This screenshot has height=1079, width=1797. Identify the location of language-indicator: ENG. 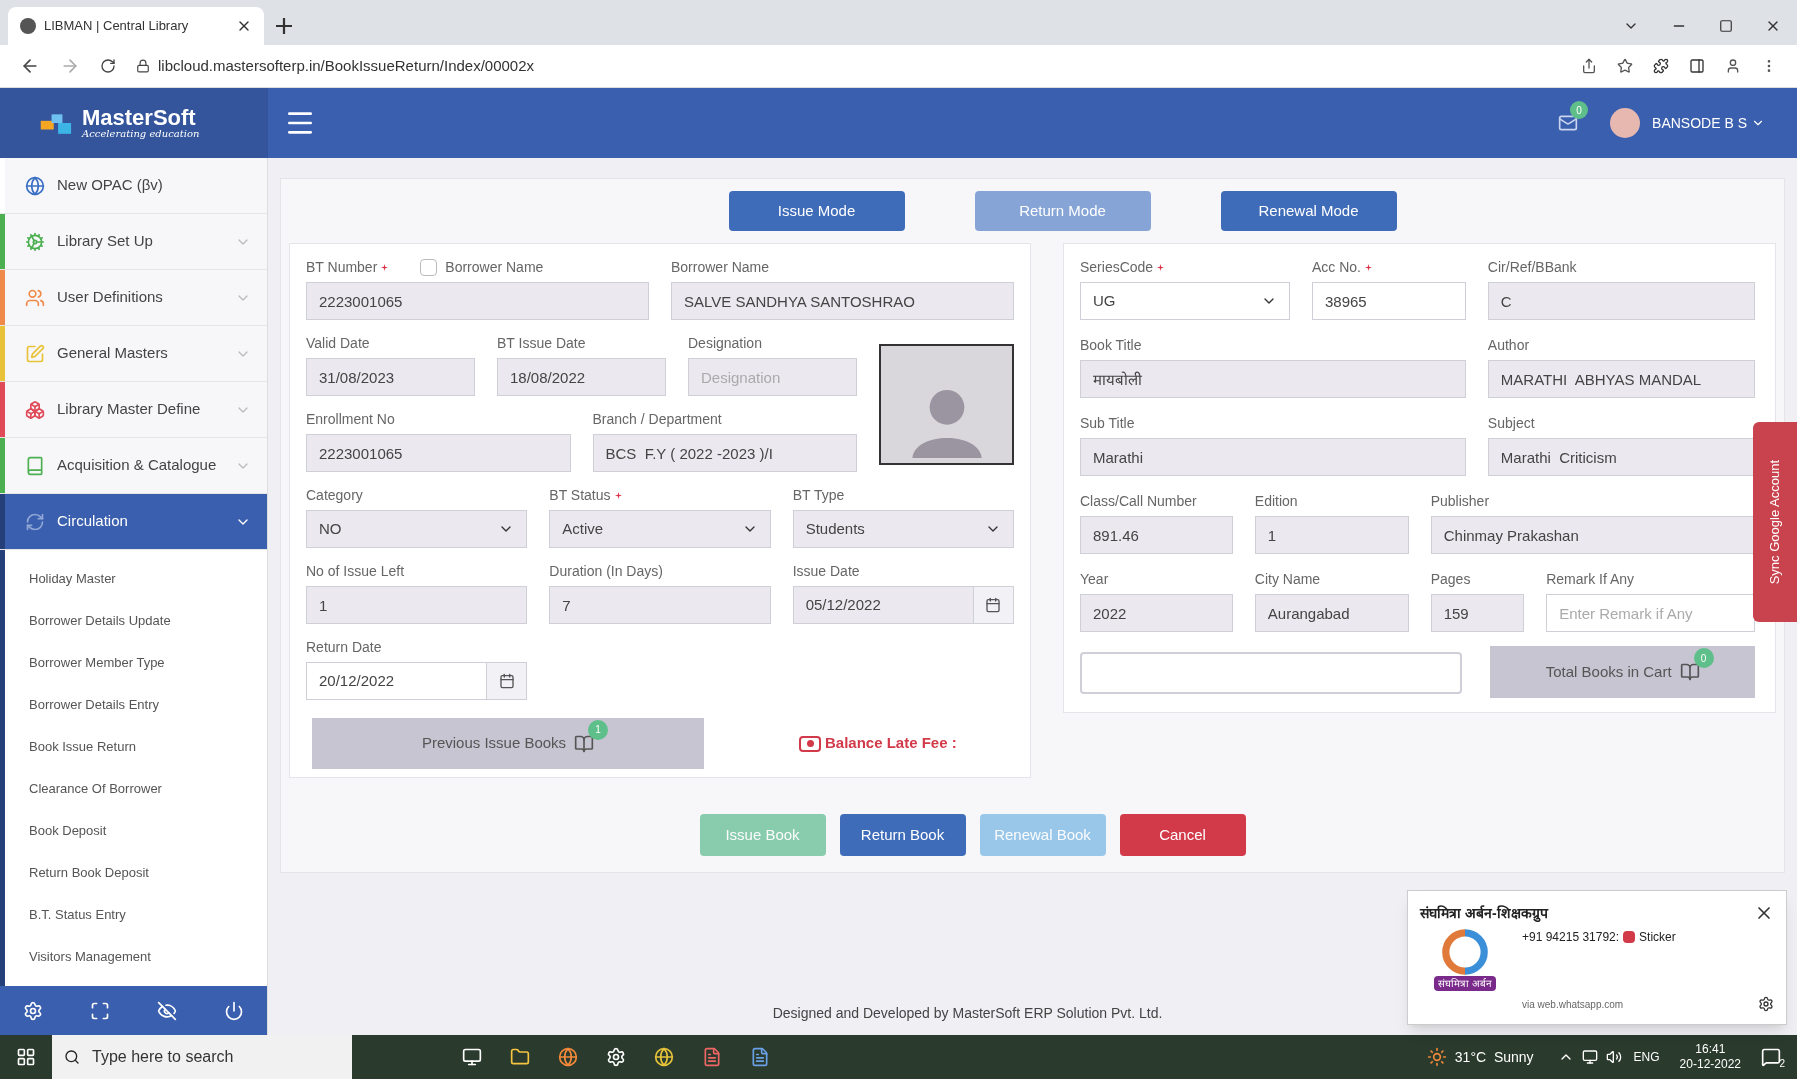
(1646, 1057).